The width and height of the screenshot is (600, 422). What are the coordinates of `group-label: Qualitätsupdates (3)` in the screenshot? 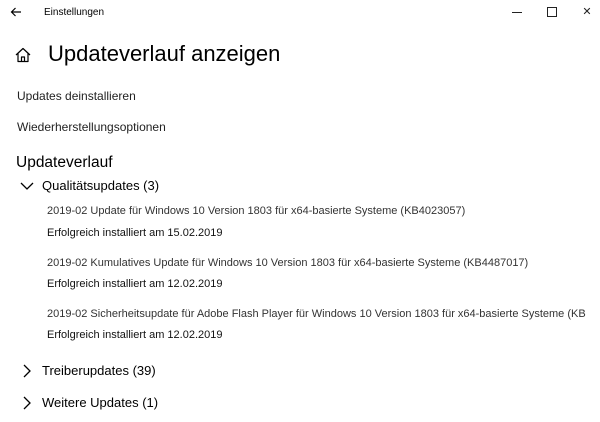 It's located at (101, 185).